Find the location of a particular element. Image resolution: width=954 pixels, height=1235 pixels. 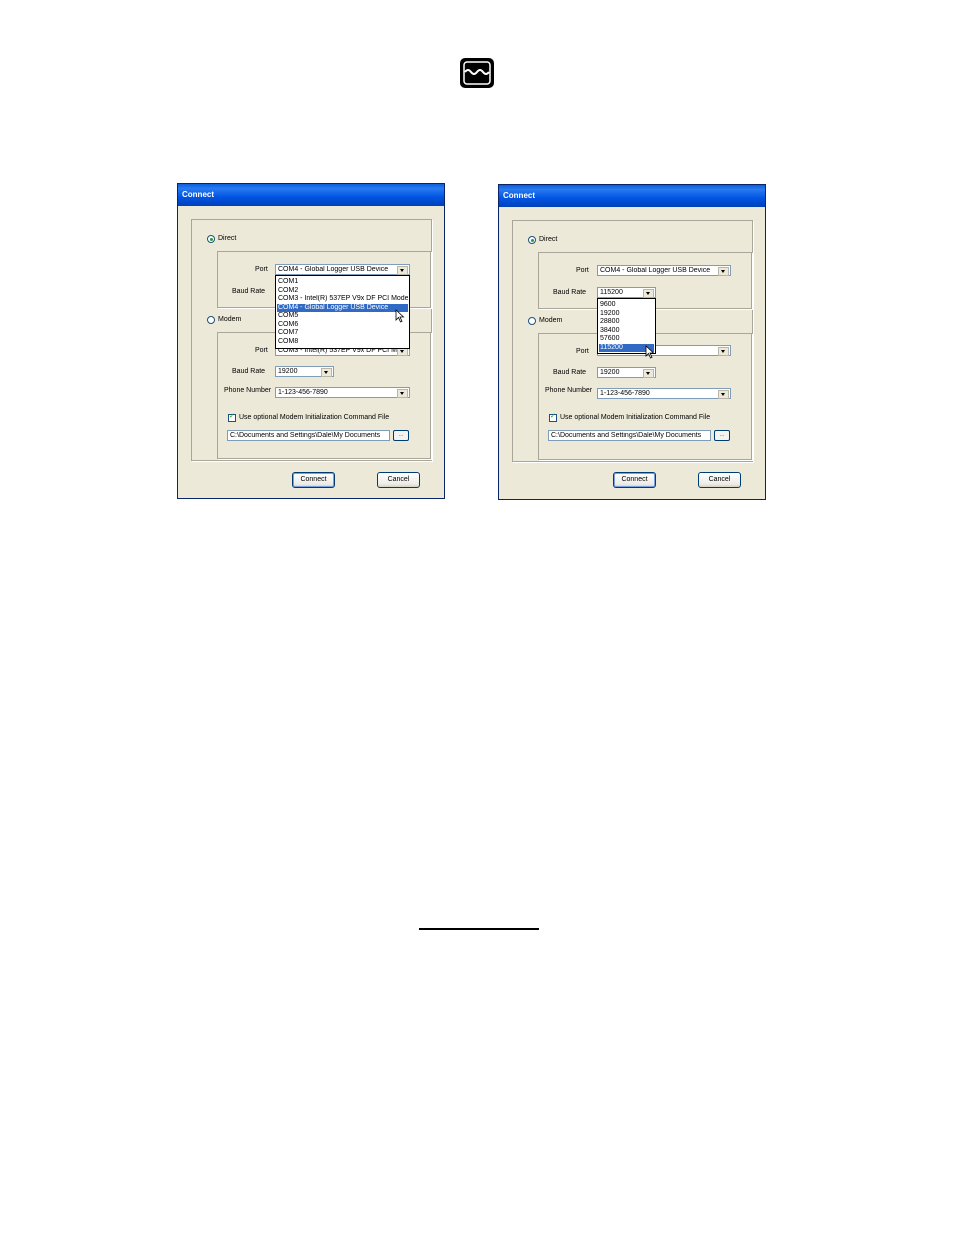

list-item: COM7 is located at coordinates (342, 333).